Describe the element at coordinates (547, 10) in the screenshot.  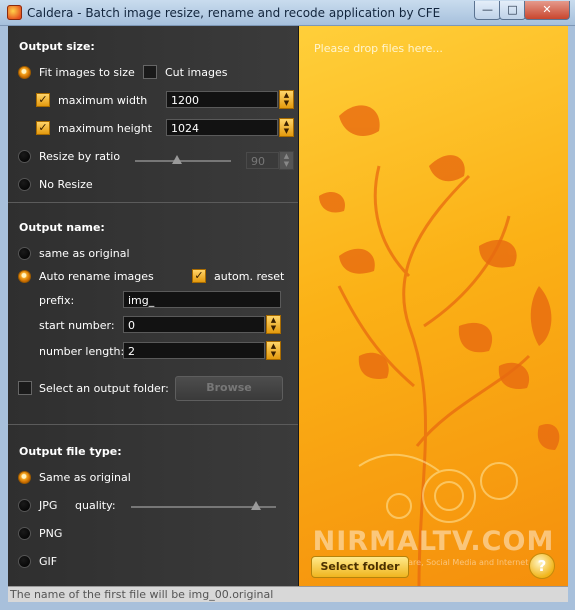
I see `close-button: ✕` at that location.